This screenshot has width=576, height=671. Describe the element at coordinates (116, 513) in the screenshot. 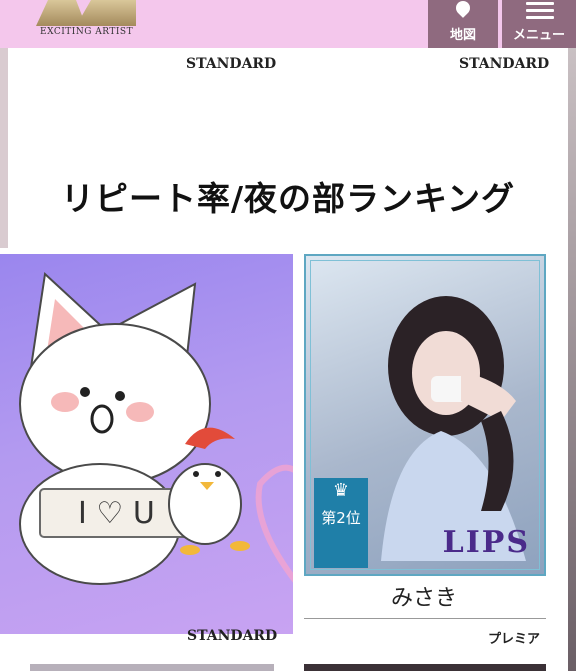

I see `sticker-text: I ♡ U` at that location.